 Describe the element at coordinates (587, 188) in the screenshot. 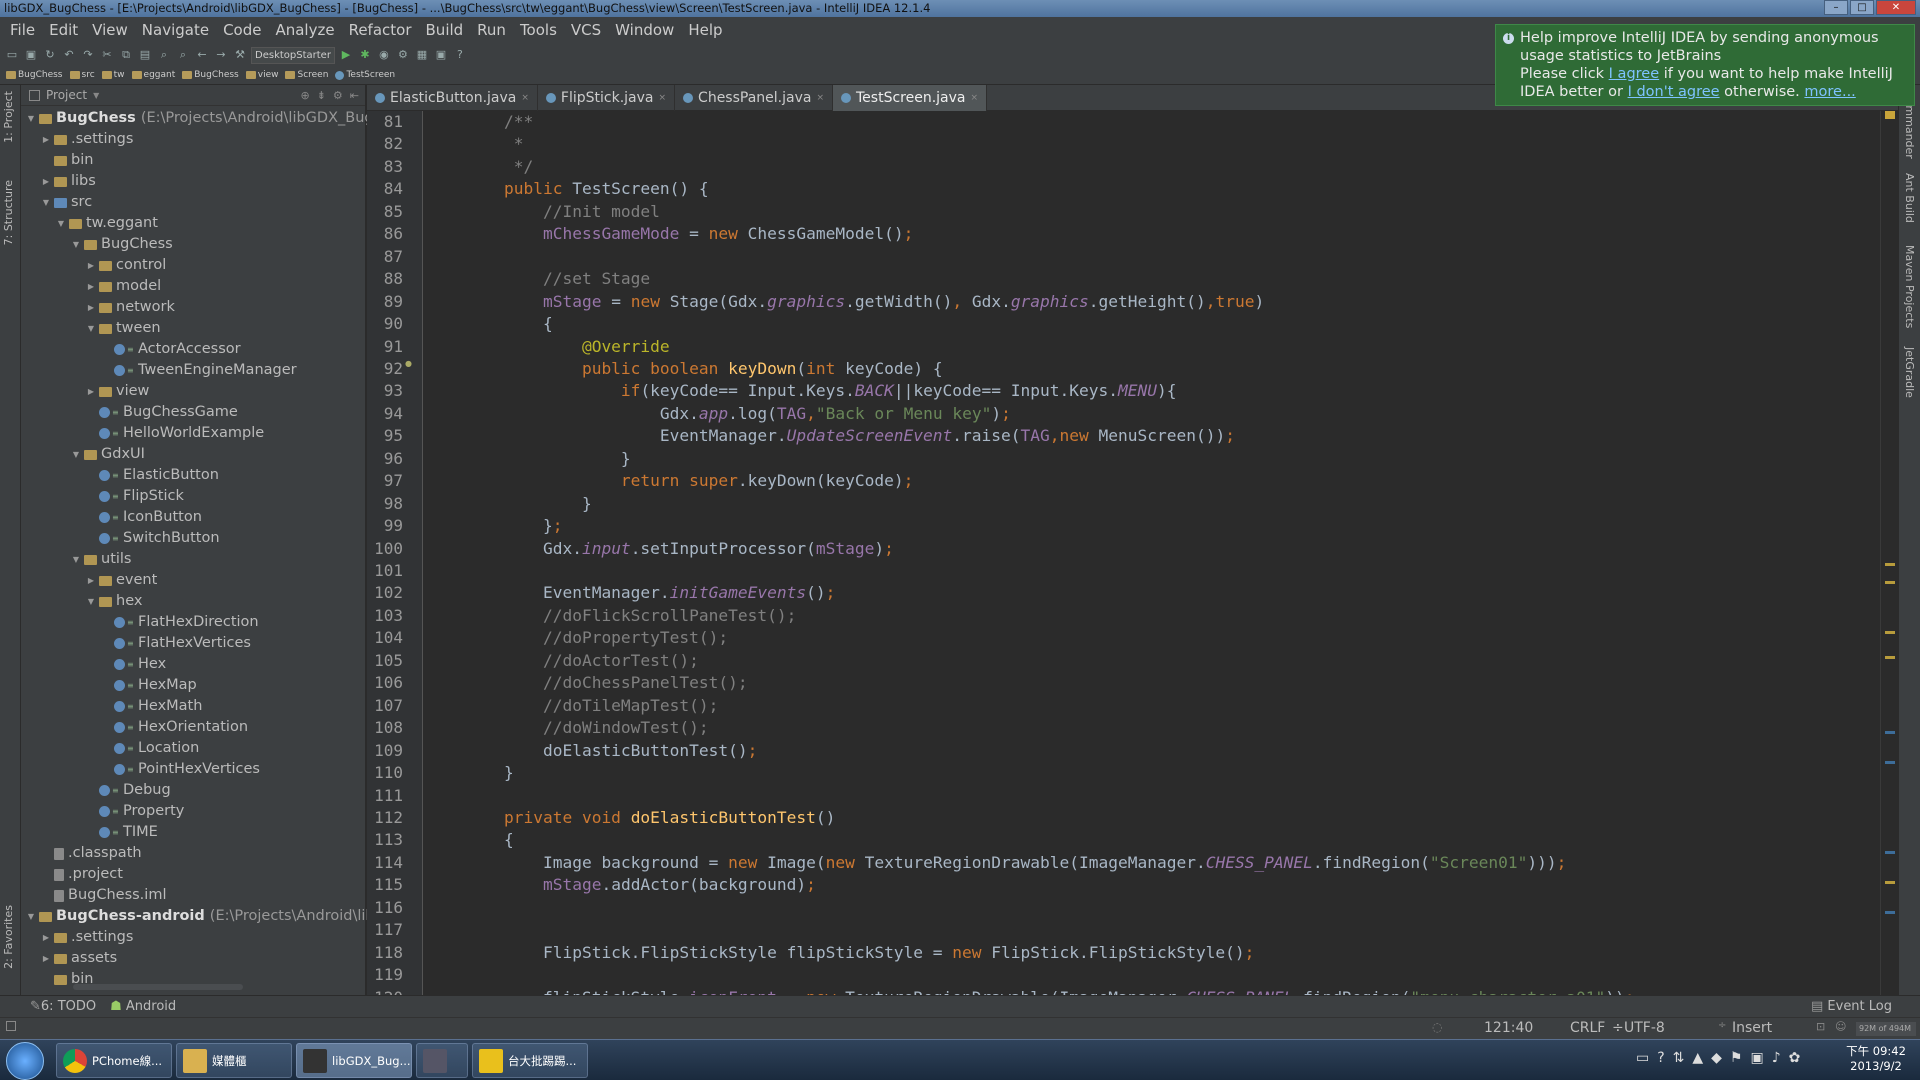

I see `code-line: public TestScreen() {` at that location.